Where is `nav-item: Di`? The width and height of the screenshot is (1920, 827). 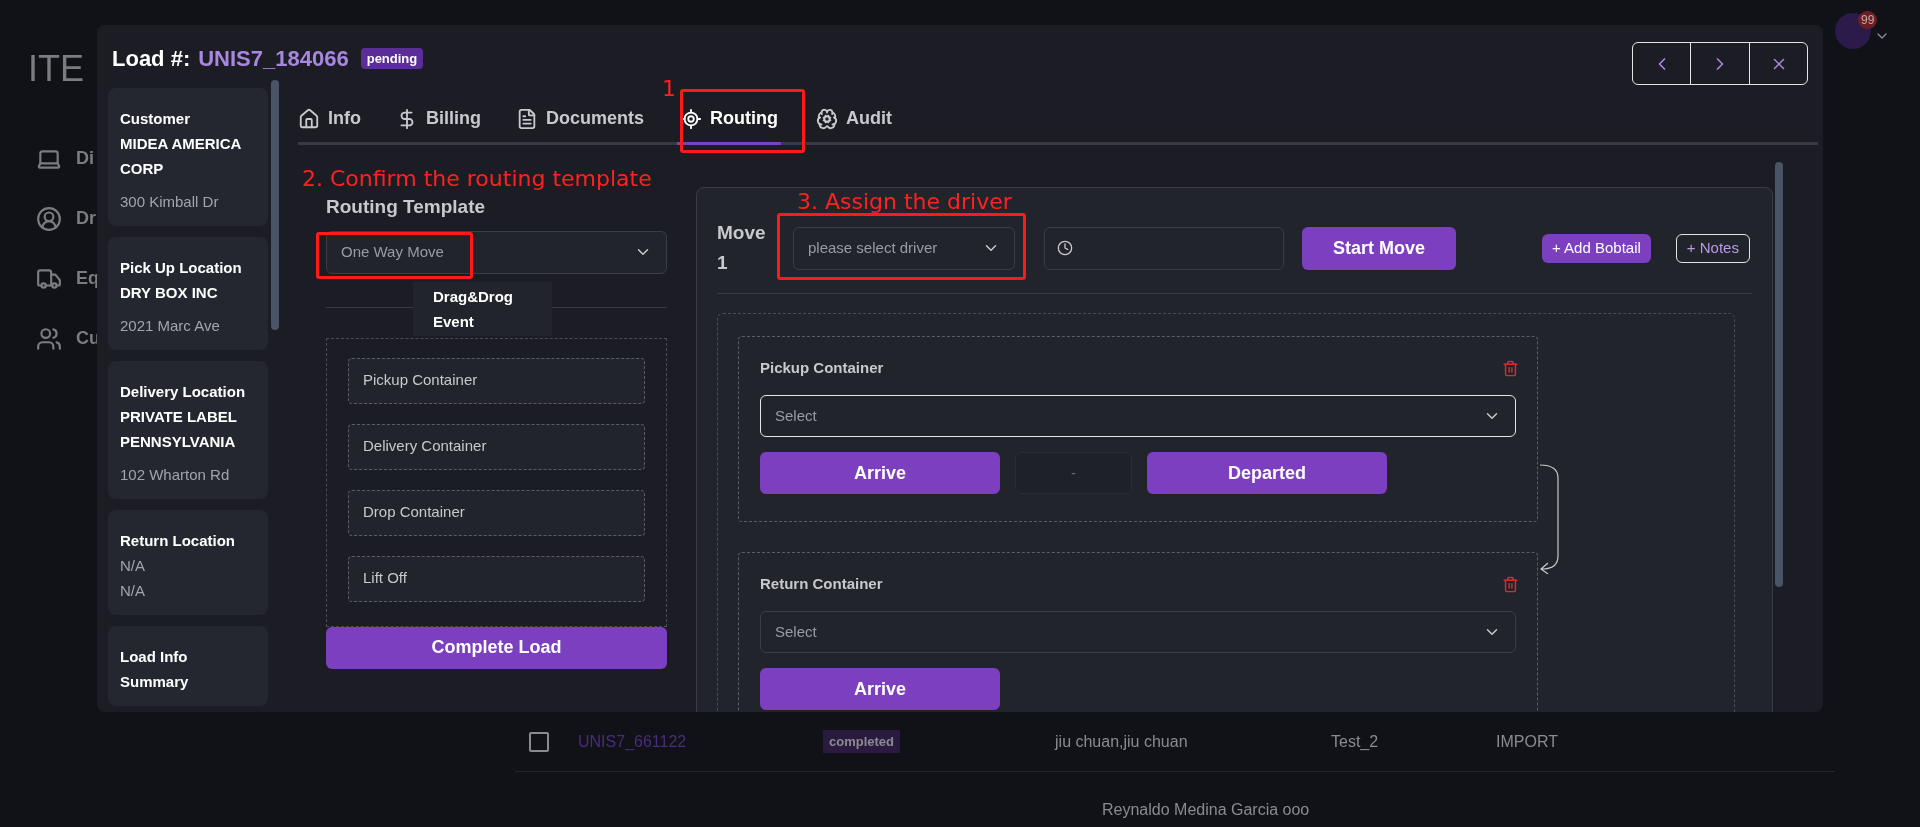 nav-item: Di is located at coordinates (68, 158).